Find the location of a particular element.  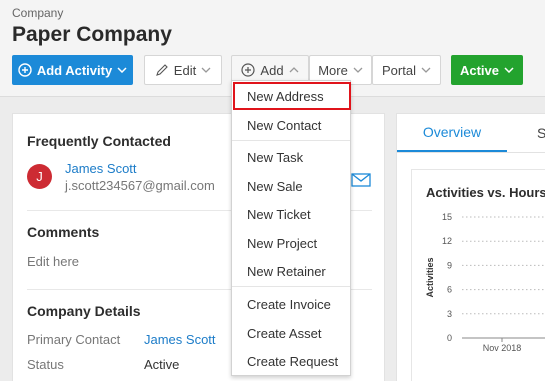

y-axis-label: Activities is located at coordinates (430, 277).